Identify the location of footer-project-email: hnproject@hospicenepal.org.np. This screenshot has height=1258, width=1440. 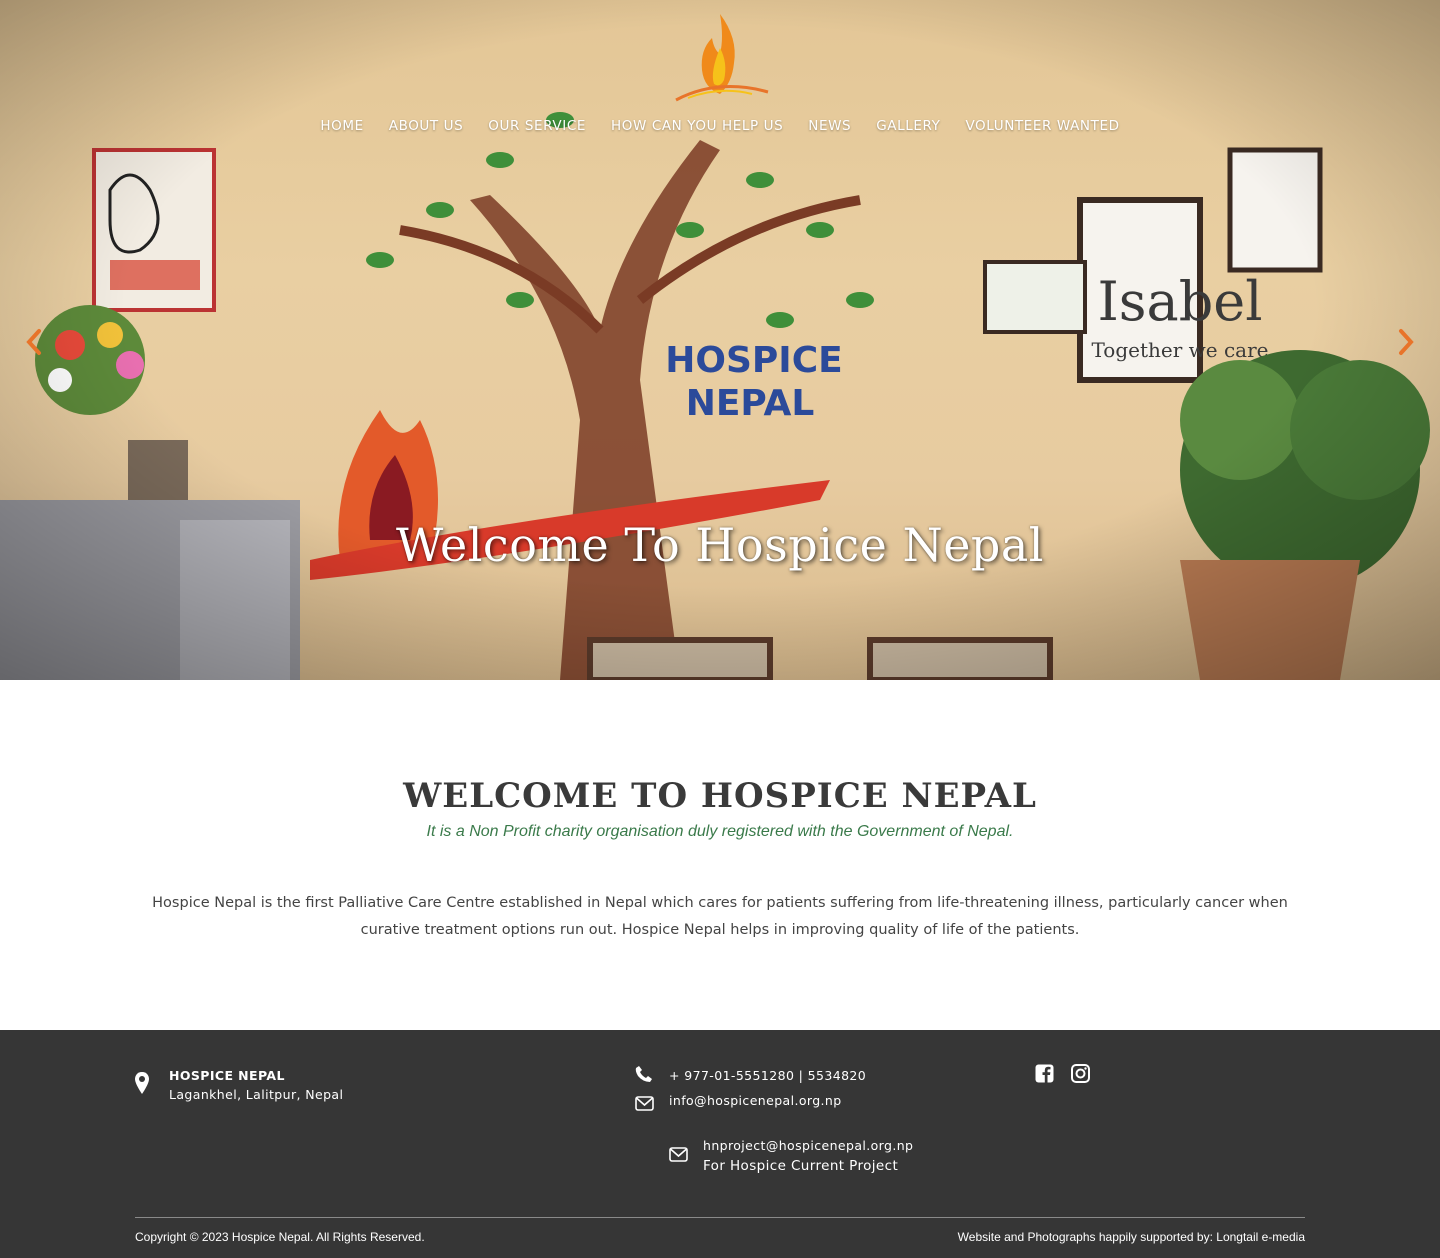
(808, 1145).